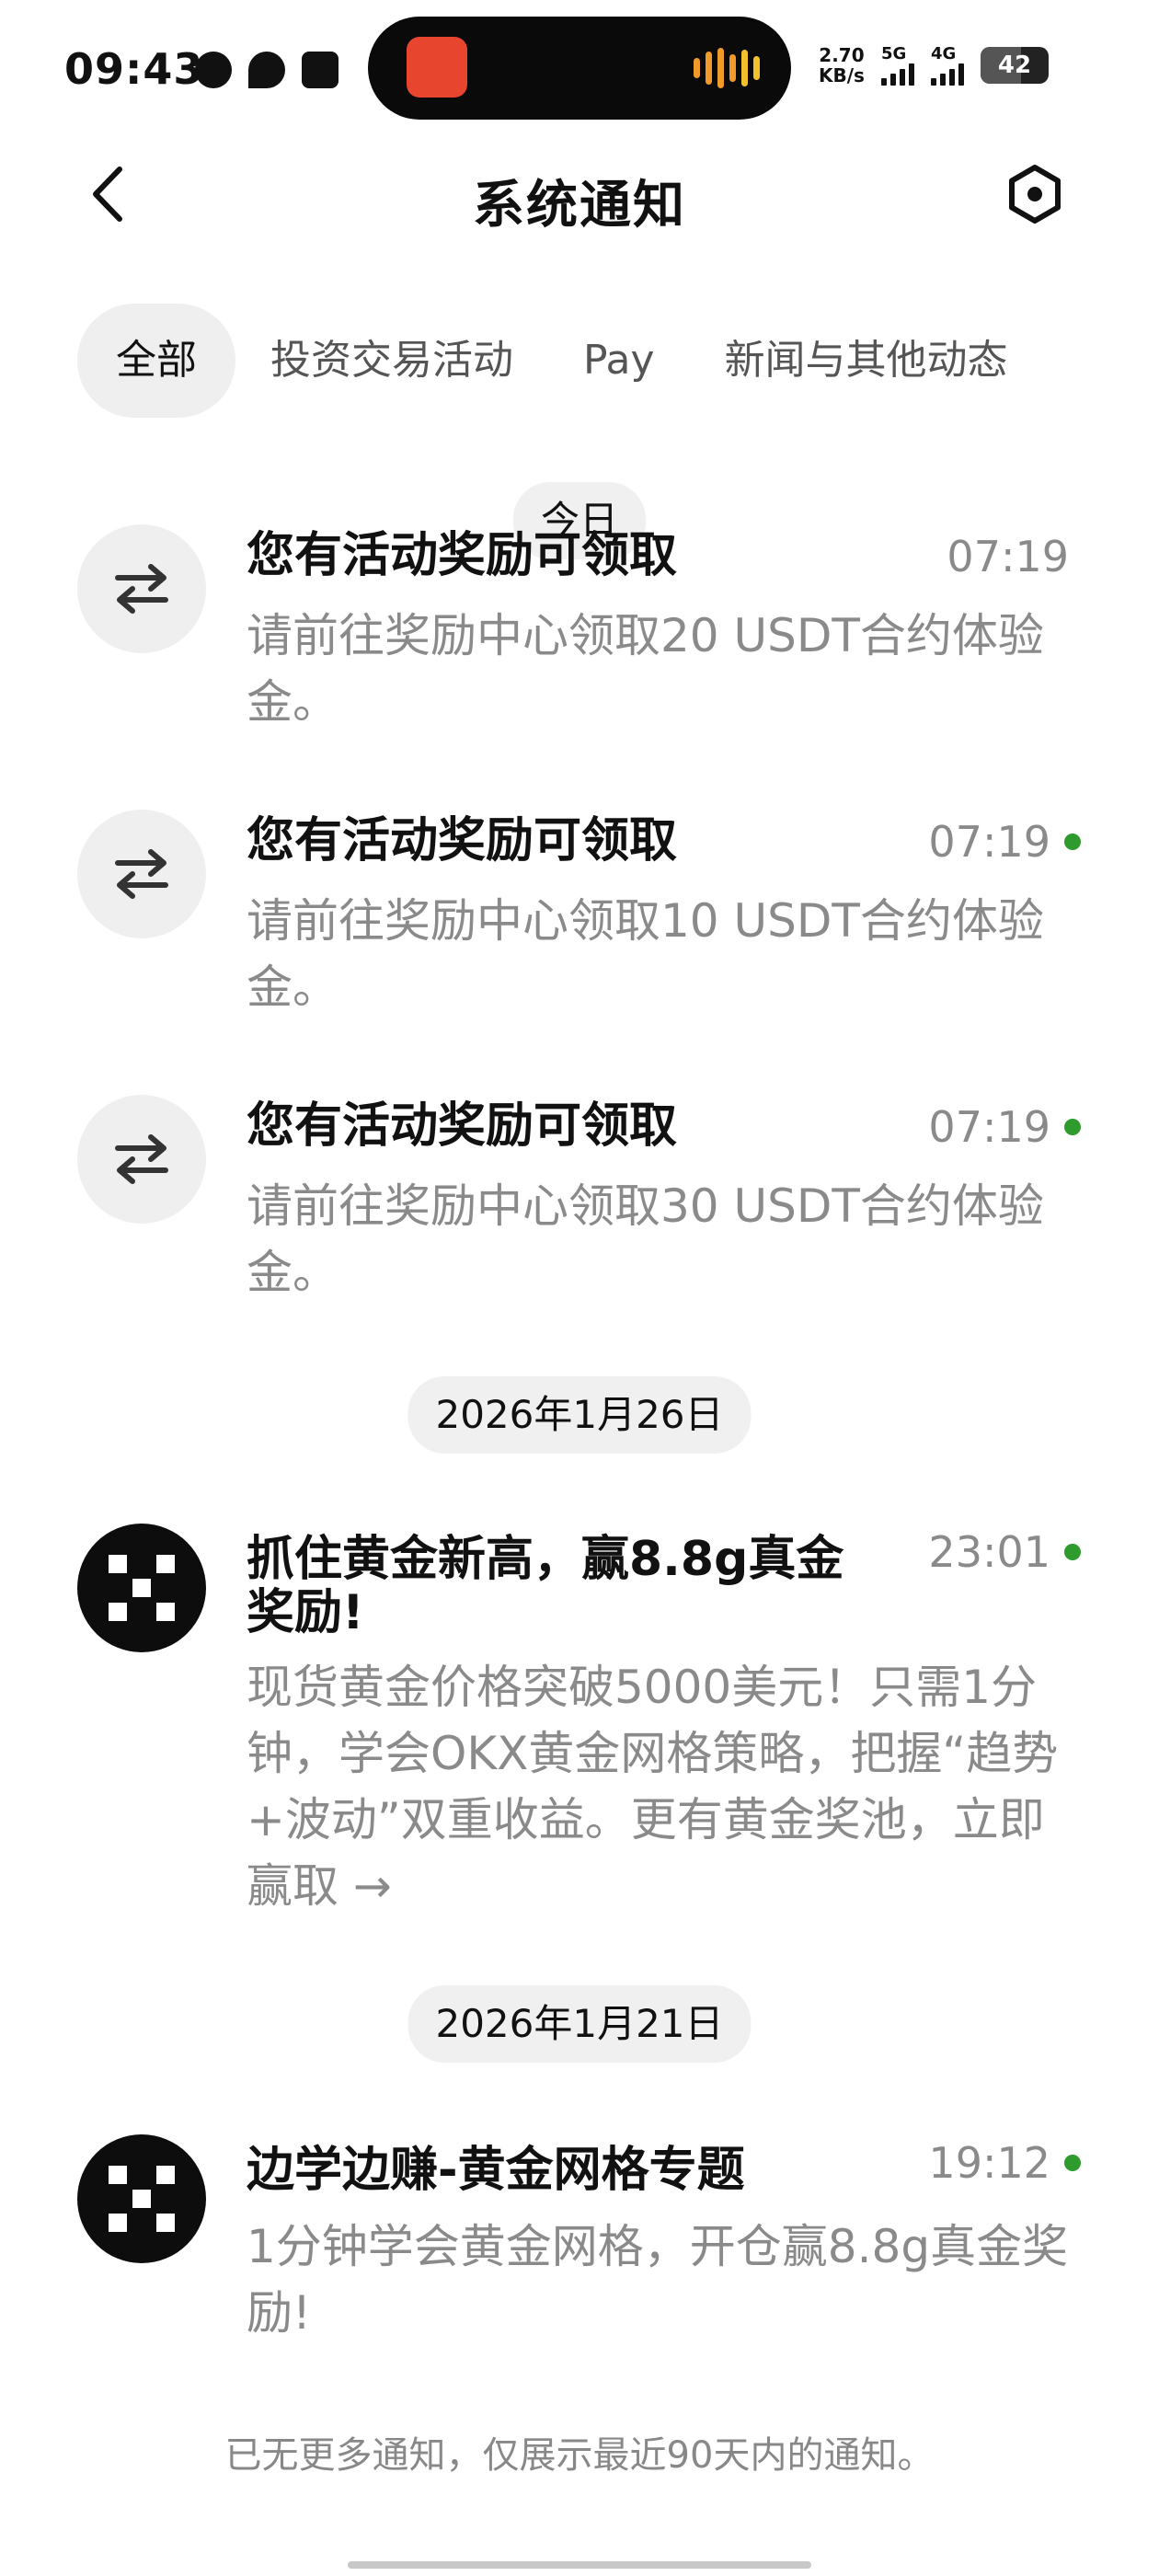 The image size is (1159, 2576). I want to click on net-speed: 2.70 KB/s, so click(842, 65).